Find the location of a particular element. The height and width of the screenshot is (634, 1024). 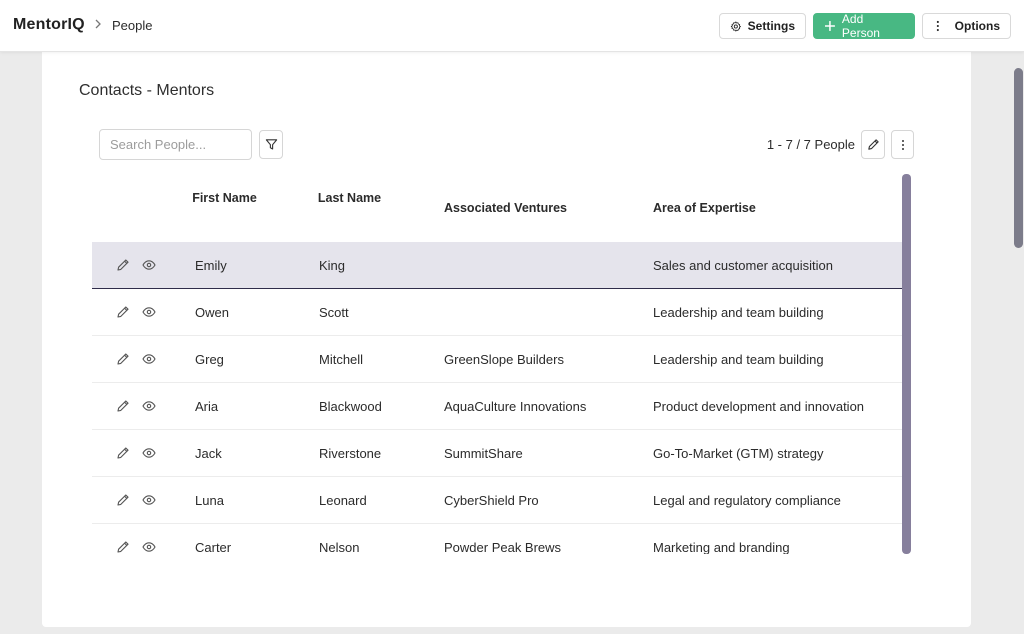

cell-area-of-expertise: Product development and innovation is located at coordinates (759, 406).